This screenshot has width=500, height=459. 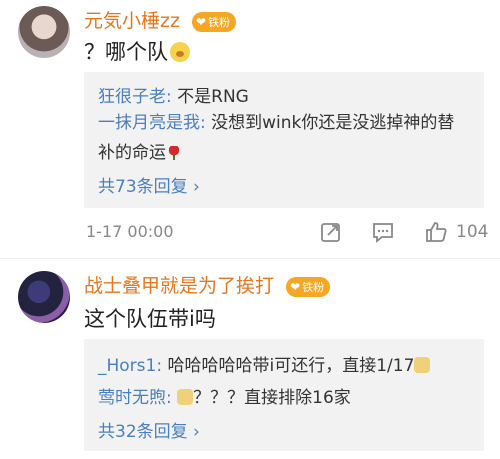 I want to click on share-icon, so click(x=331, y=232).